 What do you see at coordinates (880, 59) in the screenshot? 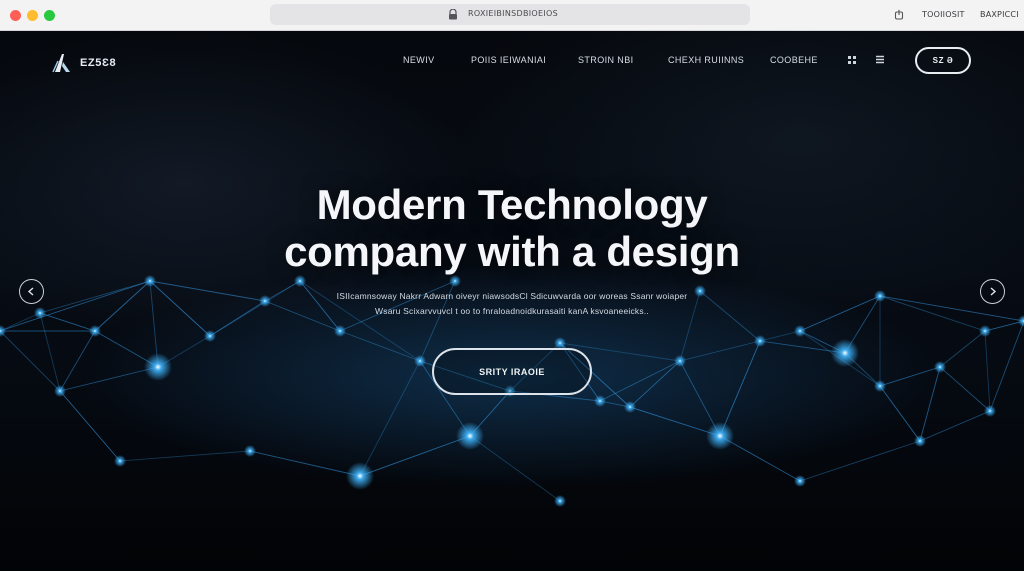
I see `menu-icon` at bounding box center [880, 59].